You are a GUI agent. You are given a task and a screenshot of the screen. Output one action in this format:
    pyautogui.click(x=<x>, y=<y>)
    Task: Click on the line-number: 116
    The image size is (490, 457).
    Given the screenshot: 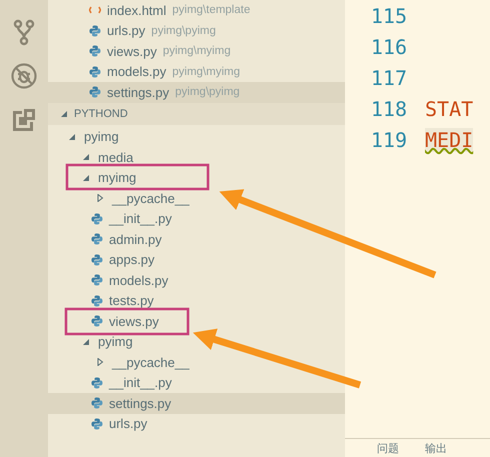 What is the action you would take?
    pyautogui.click(x=389, y=46)
    